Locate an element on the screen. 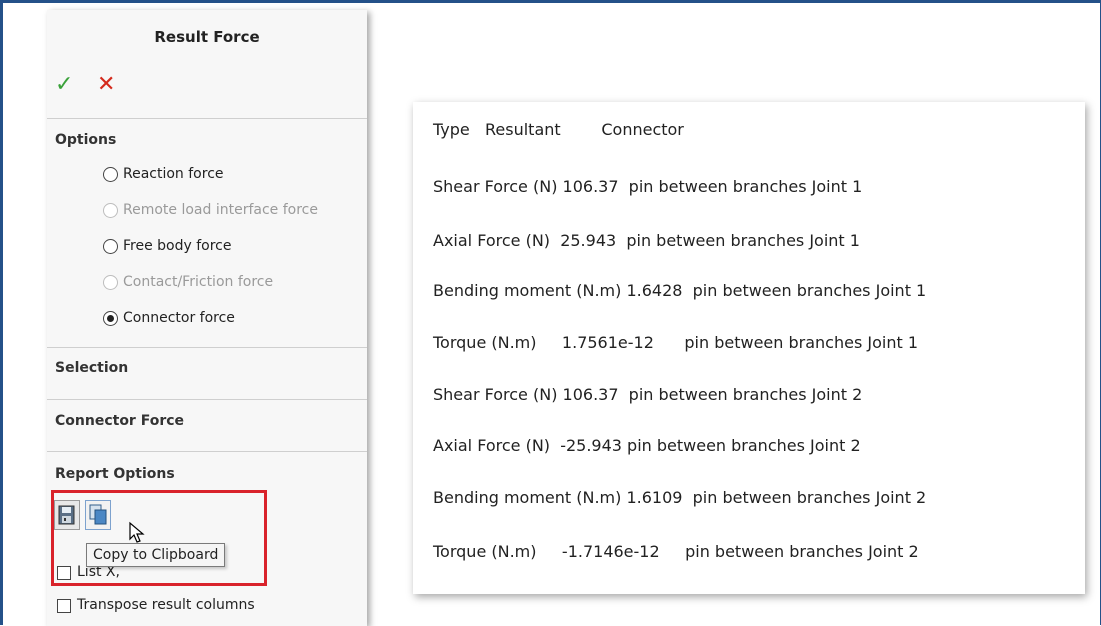 This screenshot has width=1101, height=626. section-report-options: Report Options is located at coordinates (115, 474).